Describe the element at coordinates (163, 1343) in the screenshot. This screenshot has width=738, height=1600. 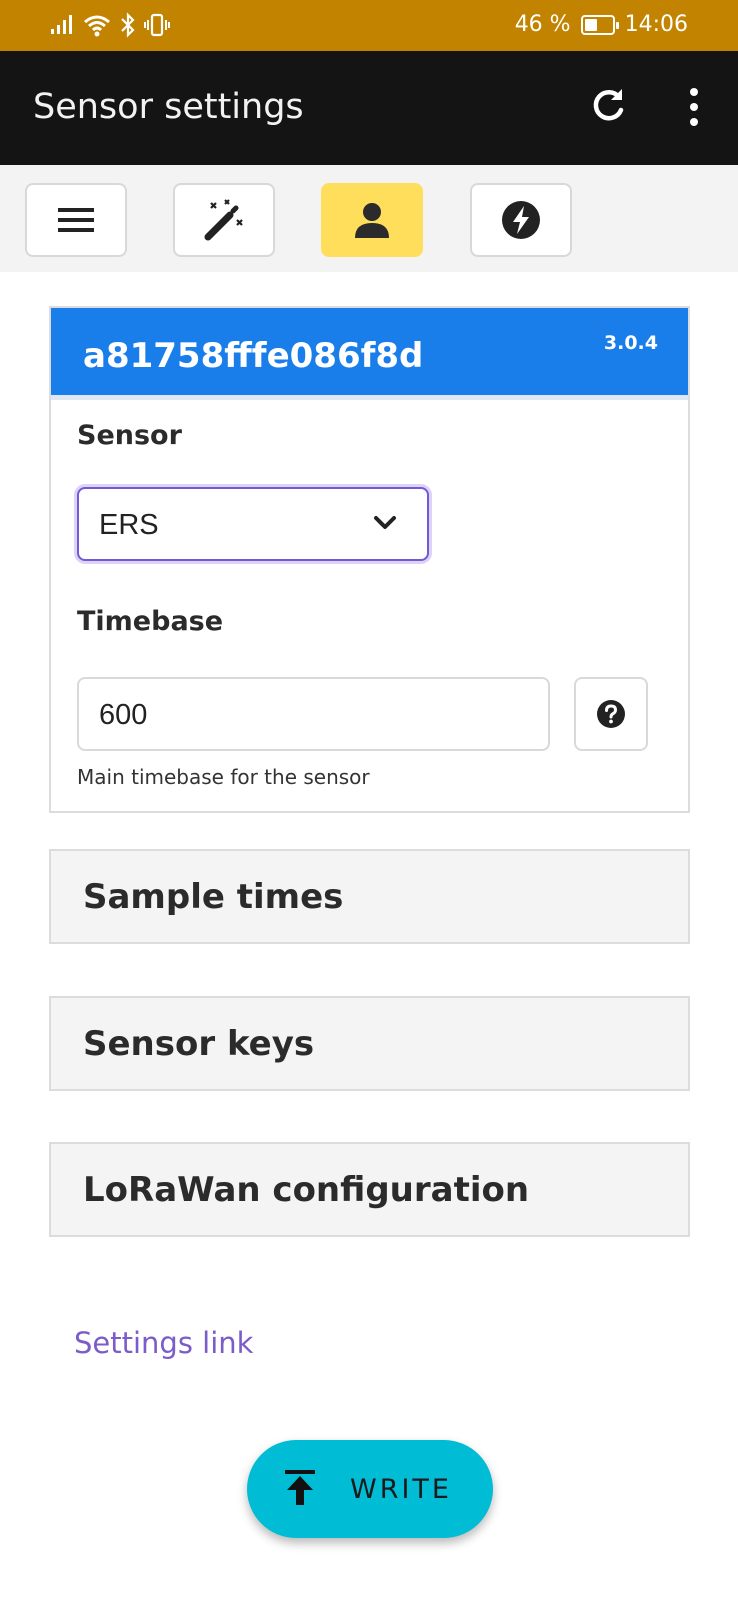
I see `settings-link: Settings link` at that location.